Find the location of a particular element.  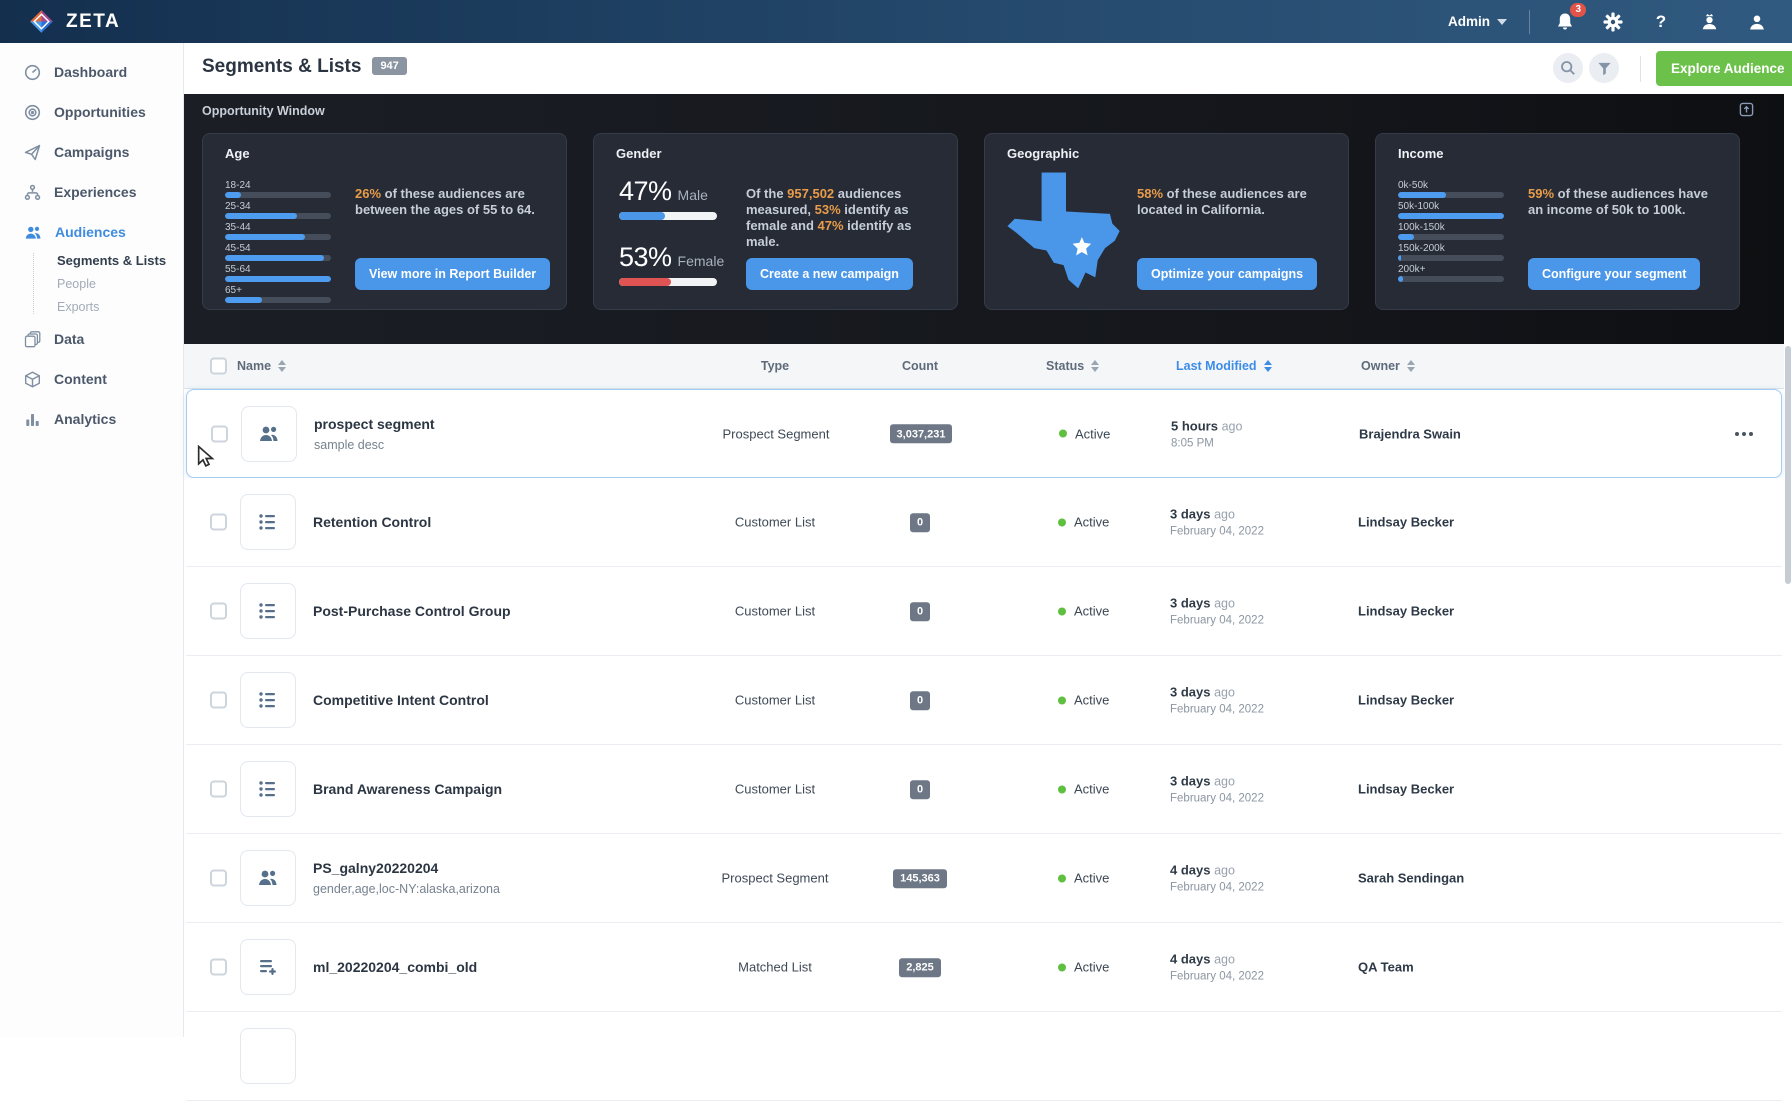

male-bar is located at coordinates (642, 216).